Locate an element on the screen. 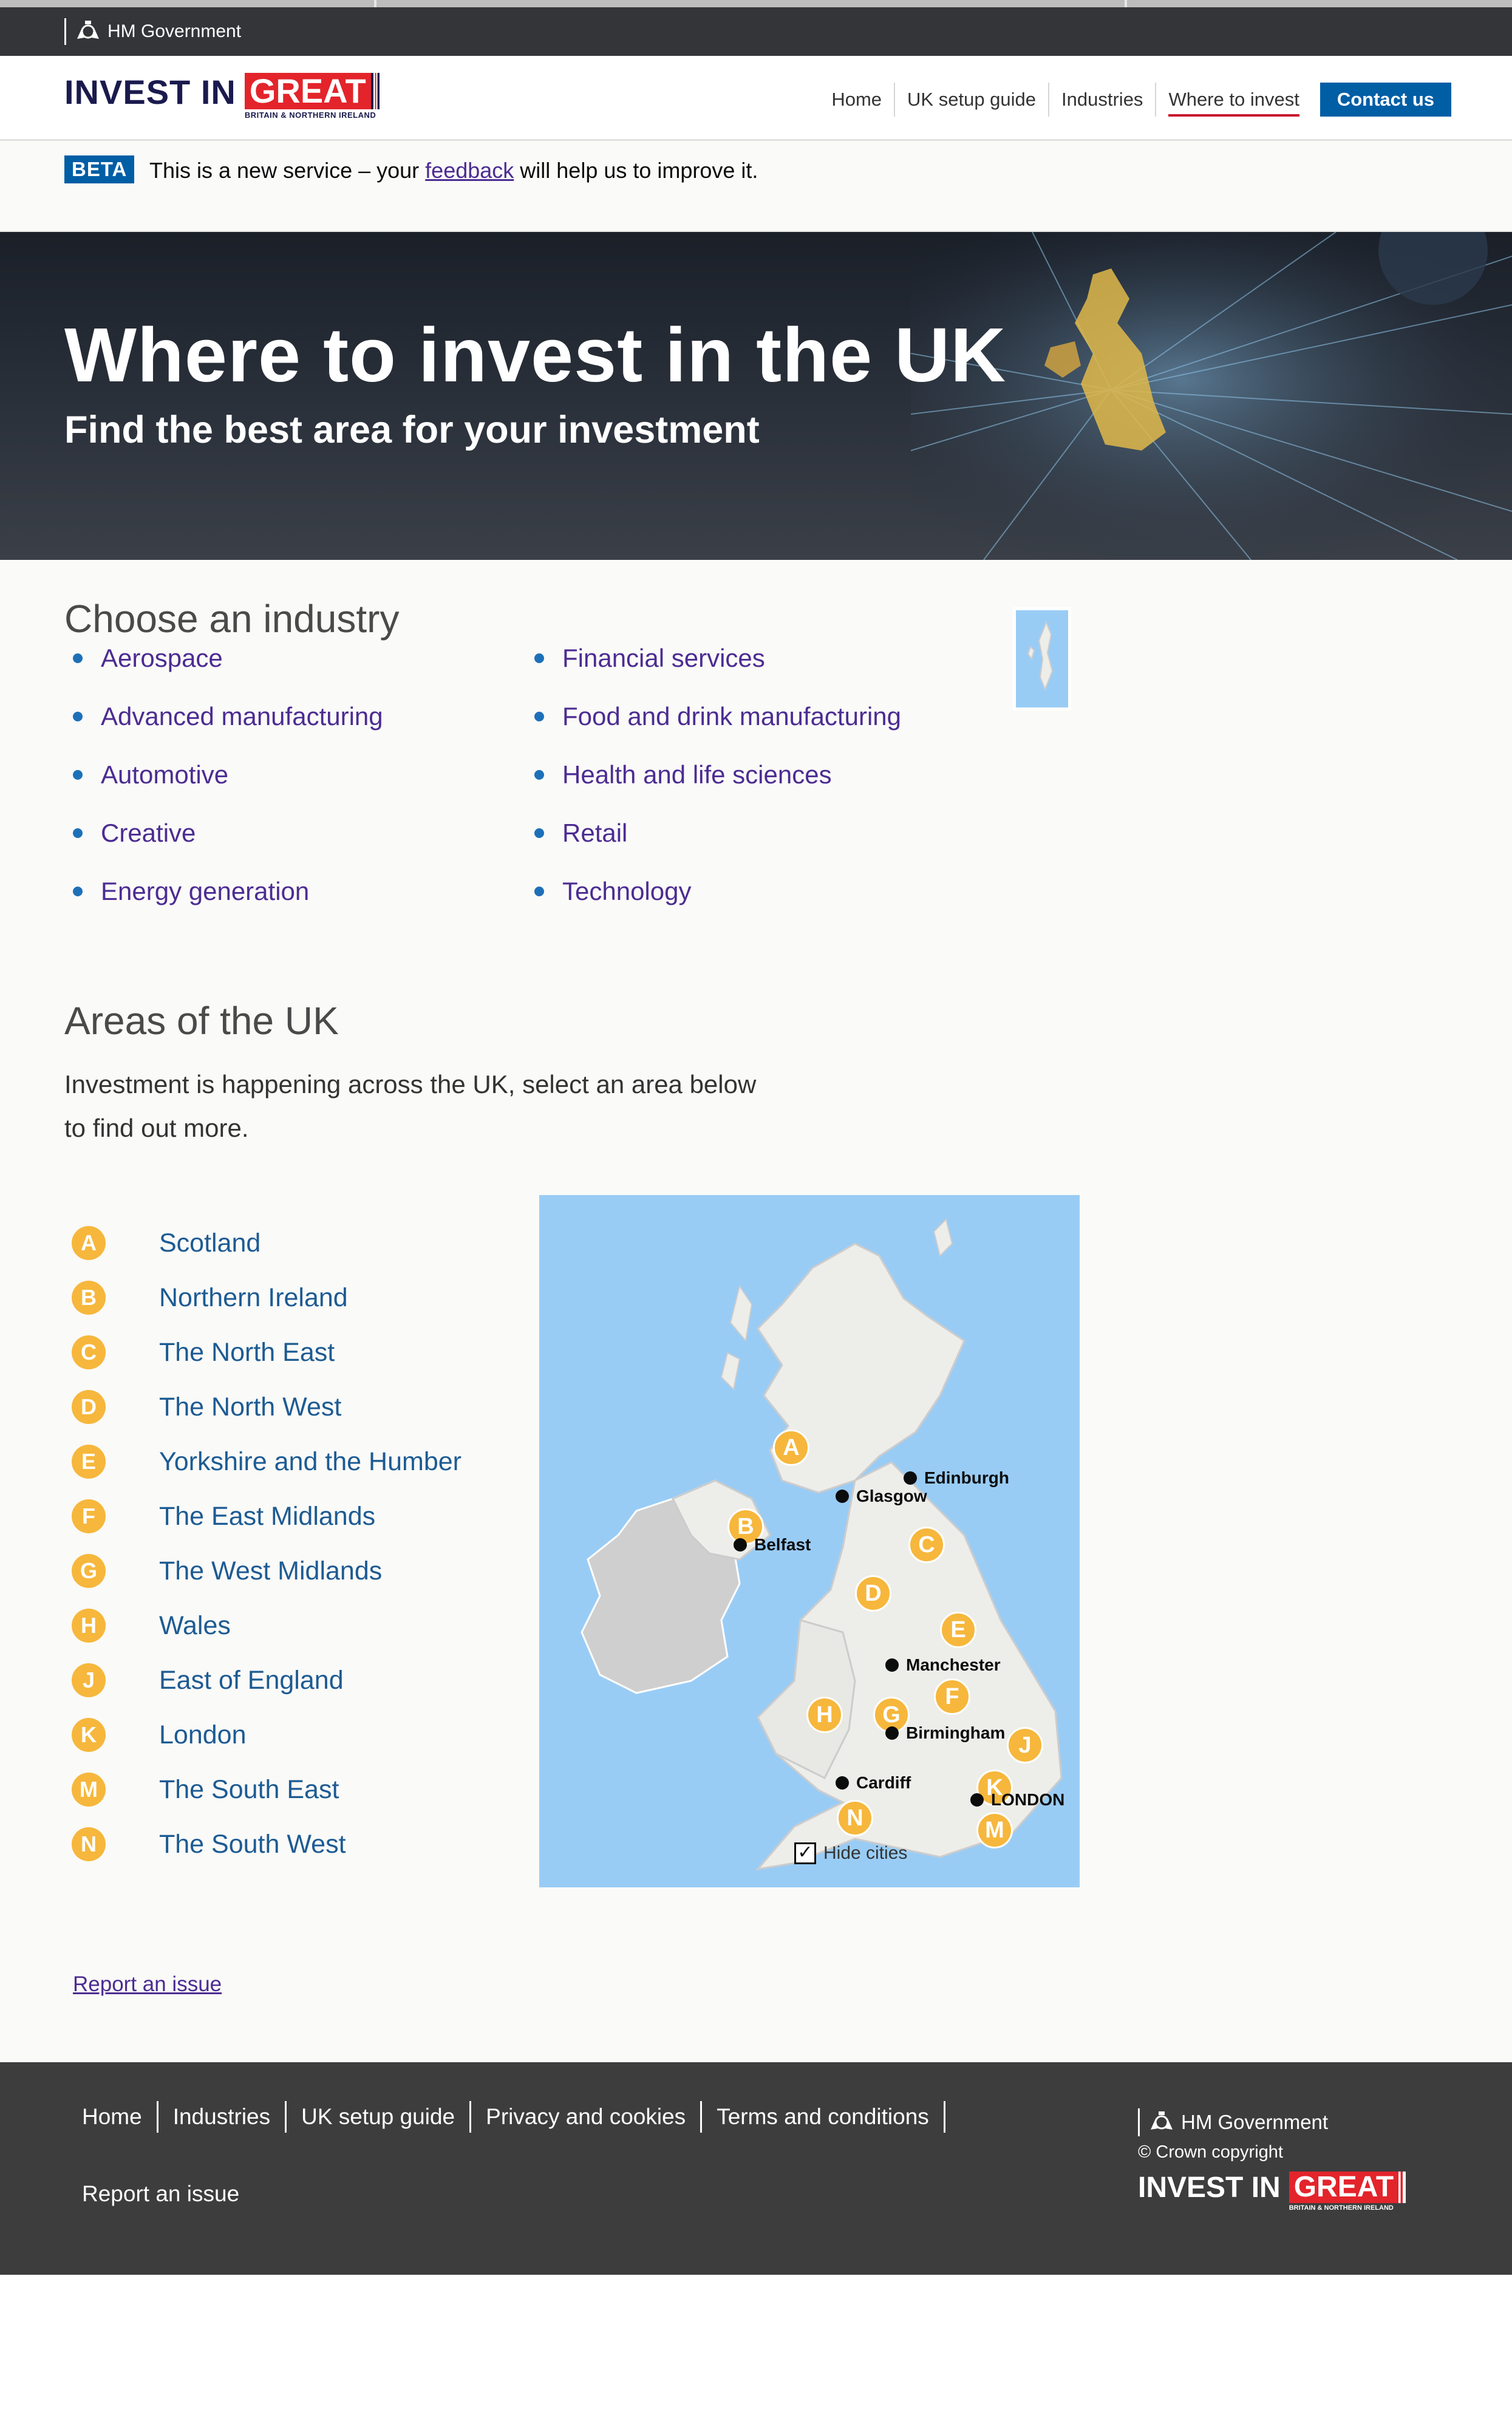 The height and width of the screenshot is (2429, 1512). region-label: Yorkshire and the Humber is located at coordinates (310, 1462).